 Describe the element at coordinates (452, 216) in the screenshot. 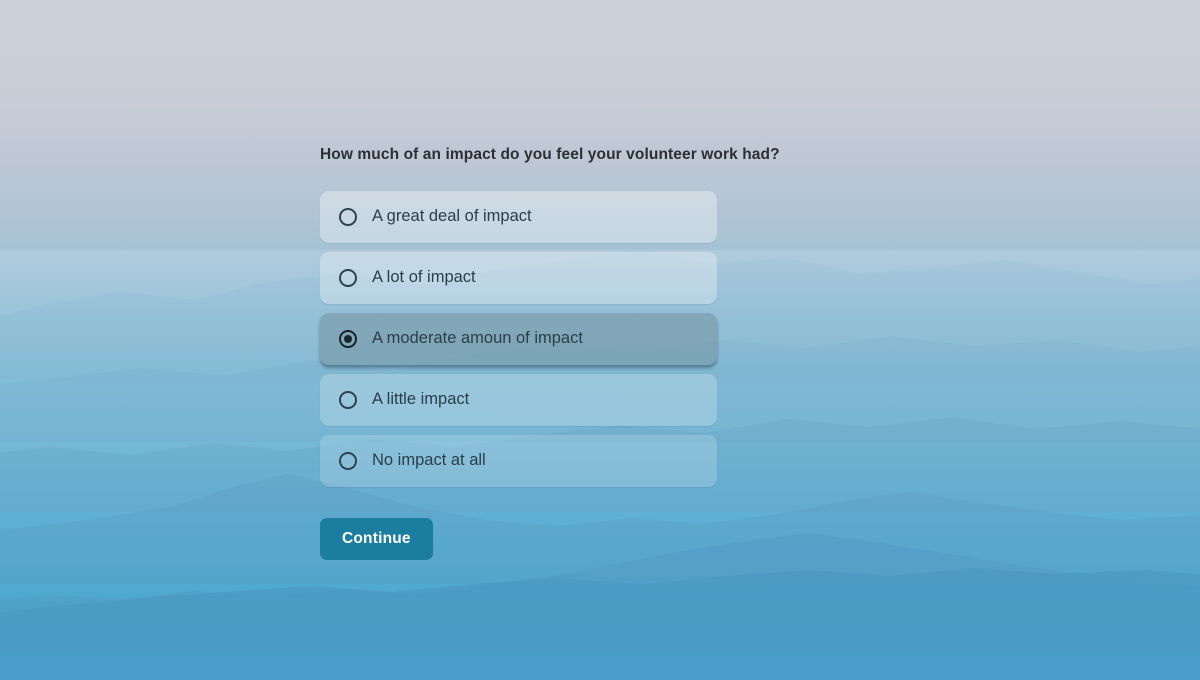

I see `option-label: A great deal of impact` at that location.